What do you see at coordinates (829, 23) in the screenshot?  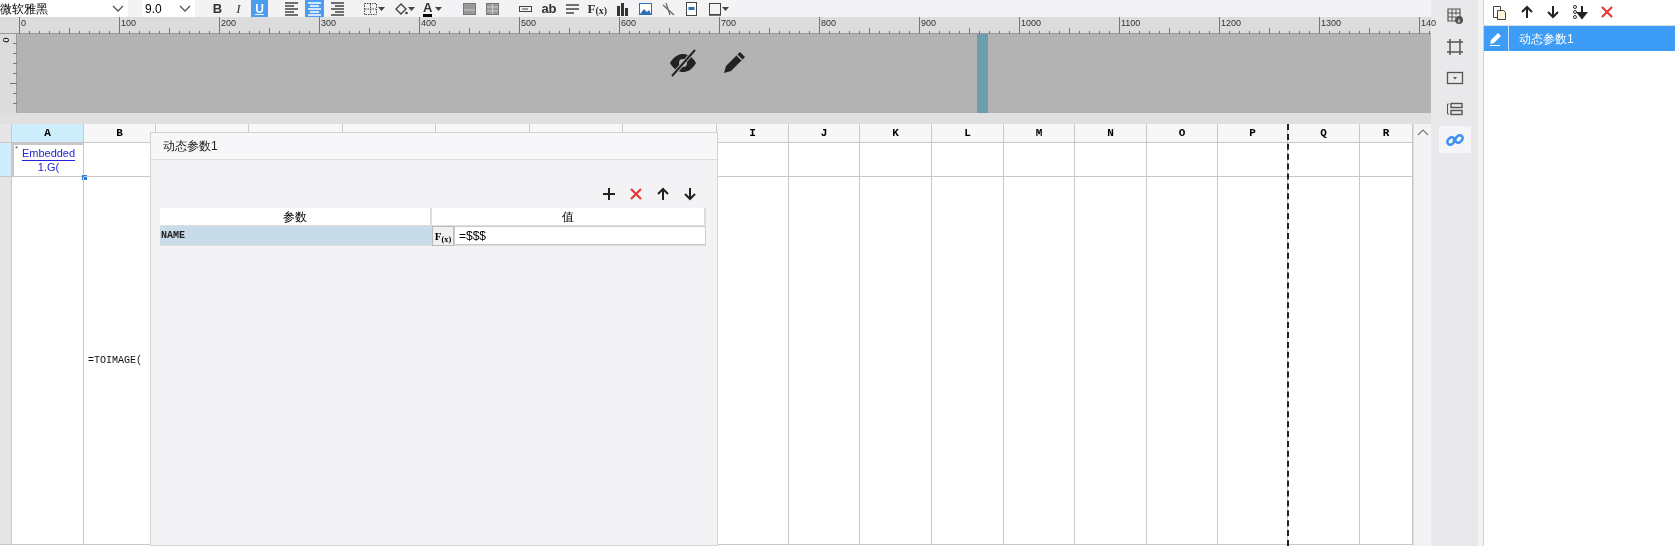 I see `ruler-label: 800` at bounding box center [829, 23].